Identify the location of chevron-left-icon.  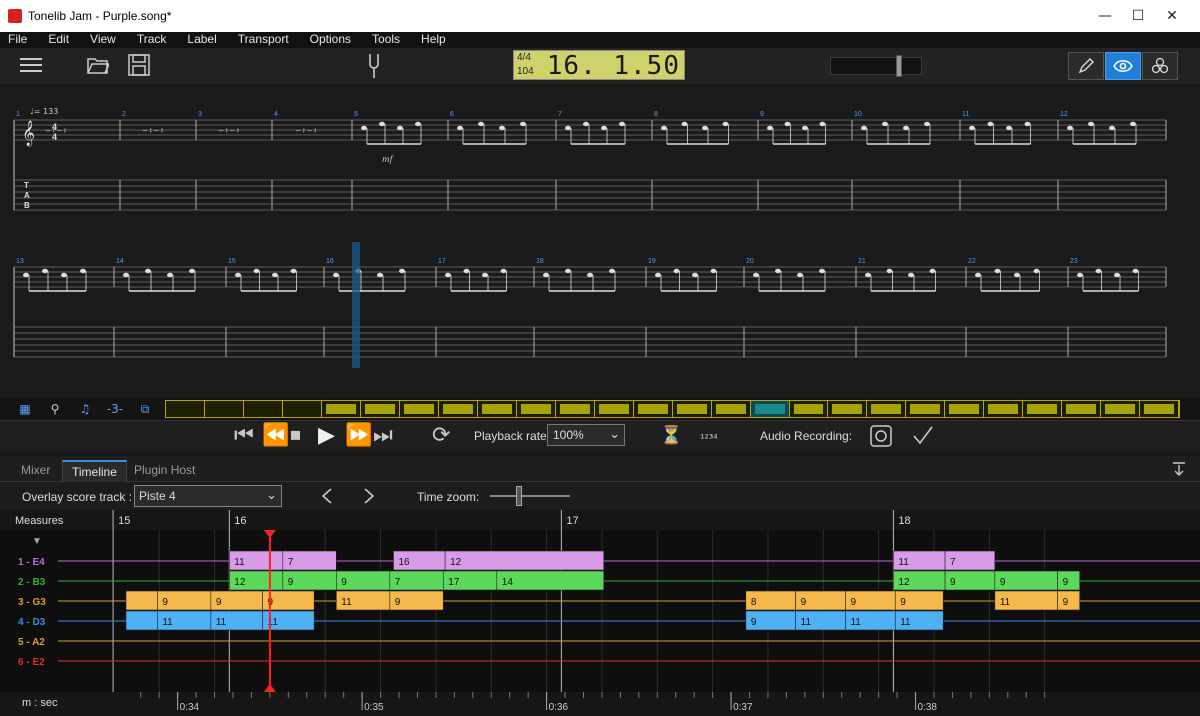
(327, 496).